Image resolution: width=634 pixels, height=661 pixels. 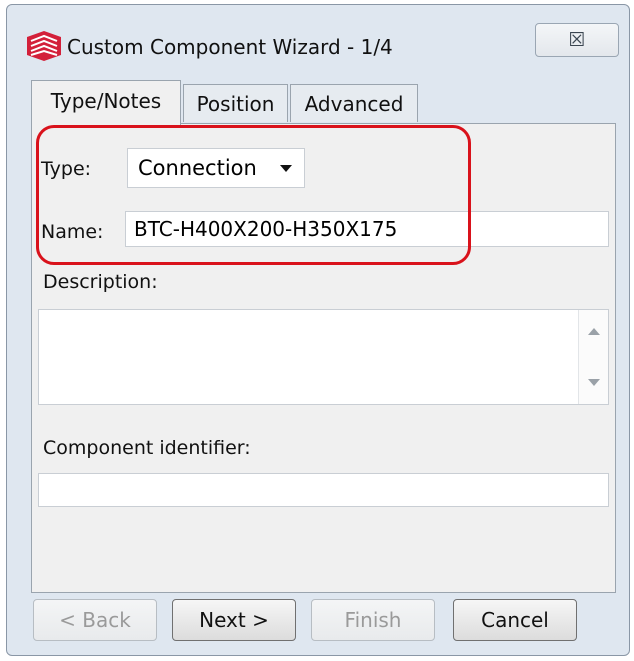 I want to click on tekla-logo-icon, so click(x=44, y=46).